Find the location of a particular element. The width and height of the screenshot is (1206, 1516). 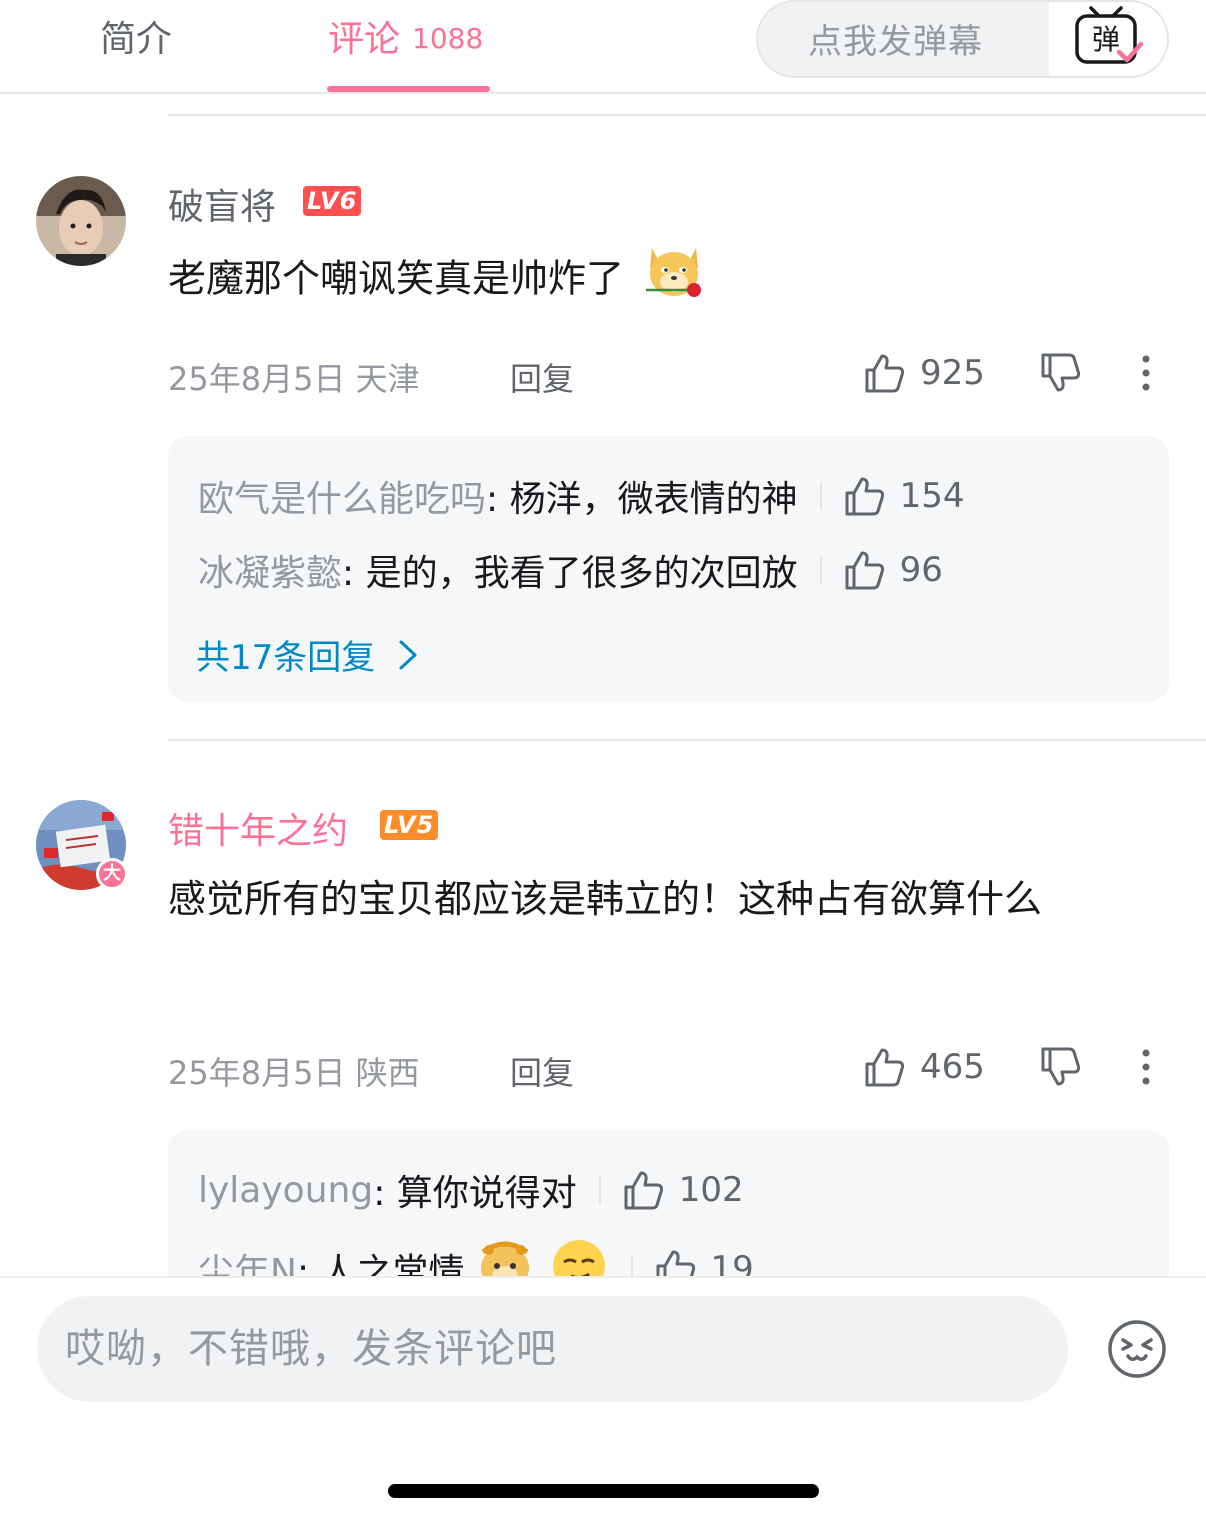

comment-input is located at coordinates (552, 1349).